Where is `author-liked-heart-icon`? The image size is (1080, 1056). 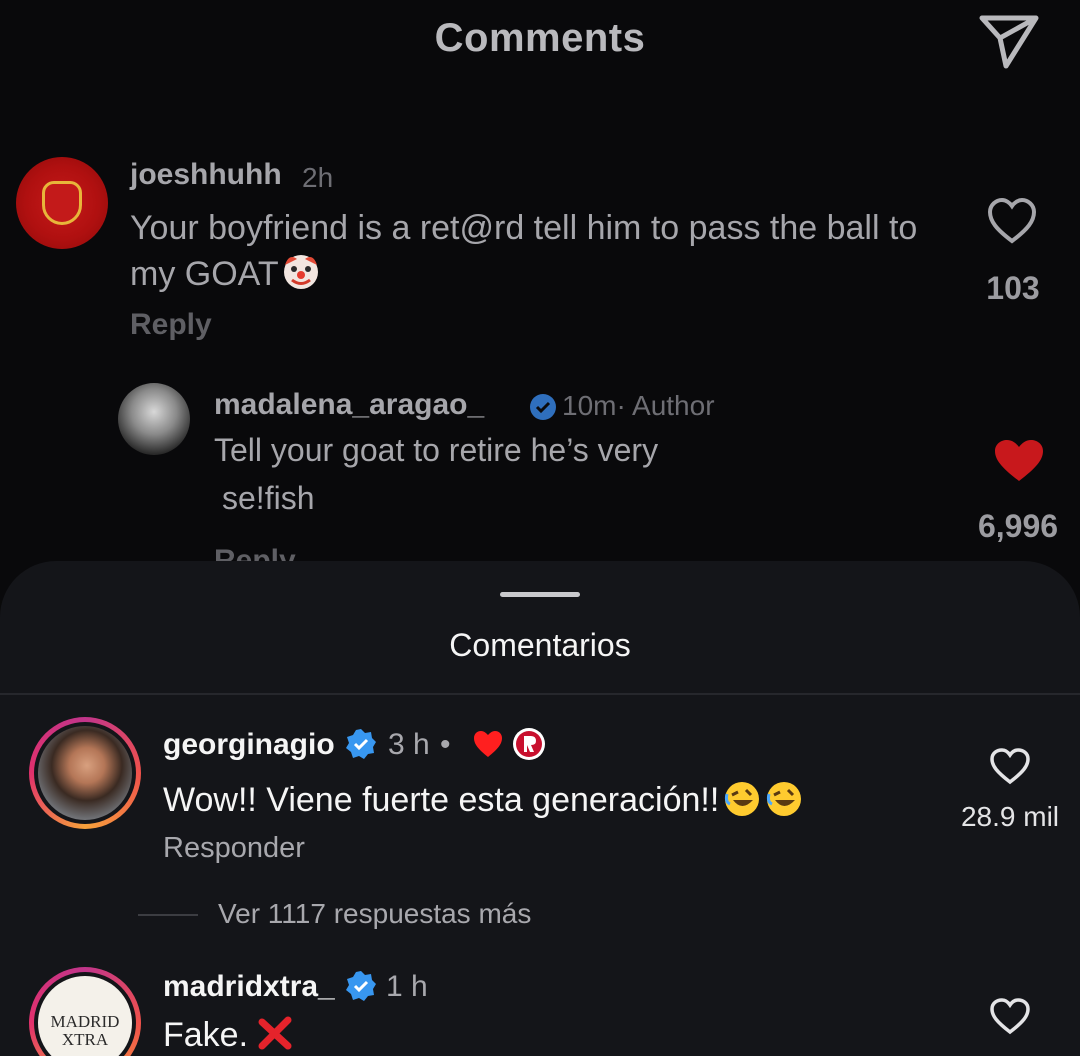 author-liked-heart-icon is located at coordinates (488, 744).